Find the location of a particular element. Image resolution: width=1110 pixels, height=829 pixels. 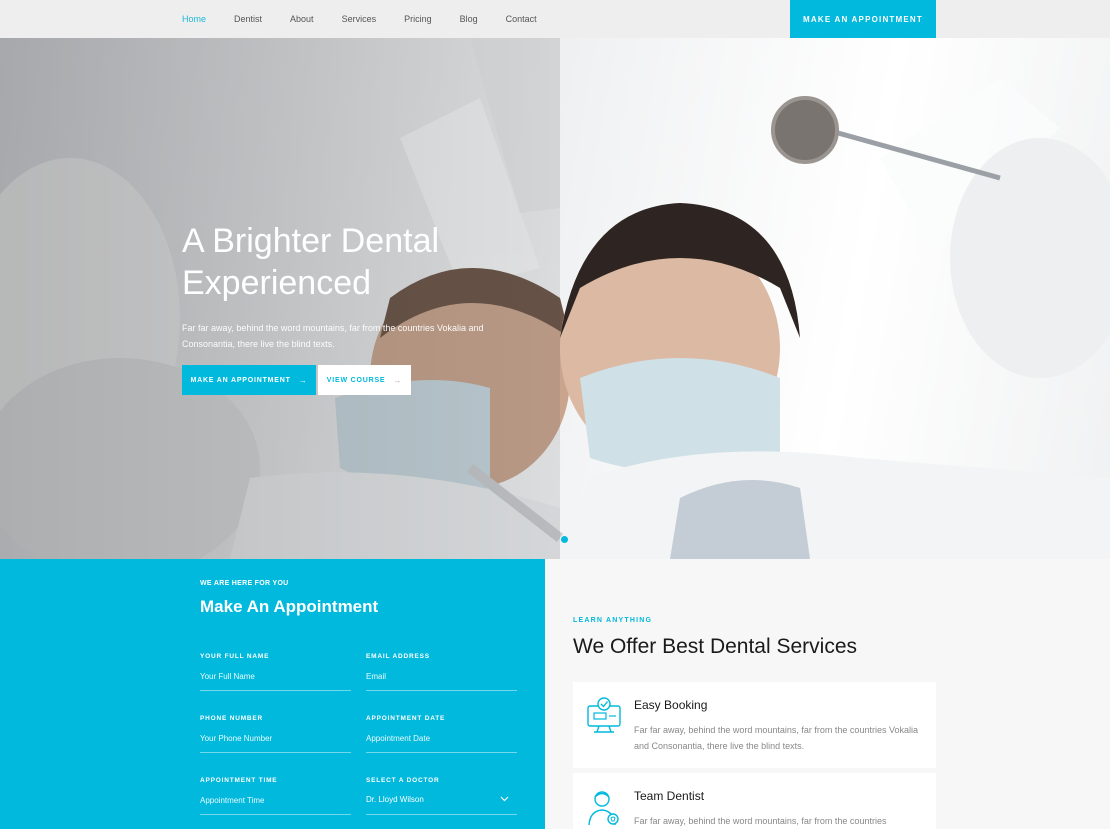

time-label: APPOINTMENT TIME is located at coordinates (239, 780).